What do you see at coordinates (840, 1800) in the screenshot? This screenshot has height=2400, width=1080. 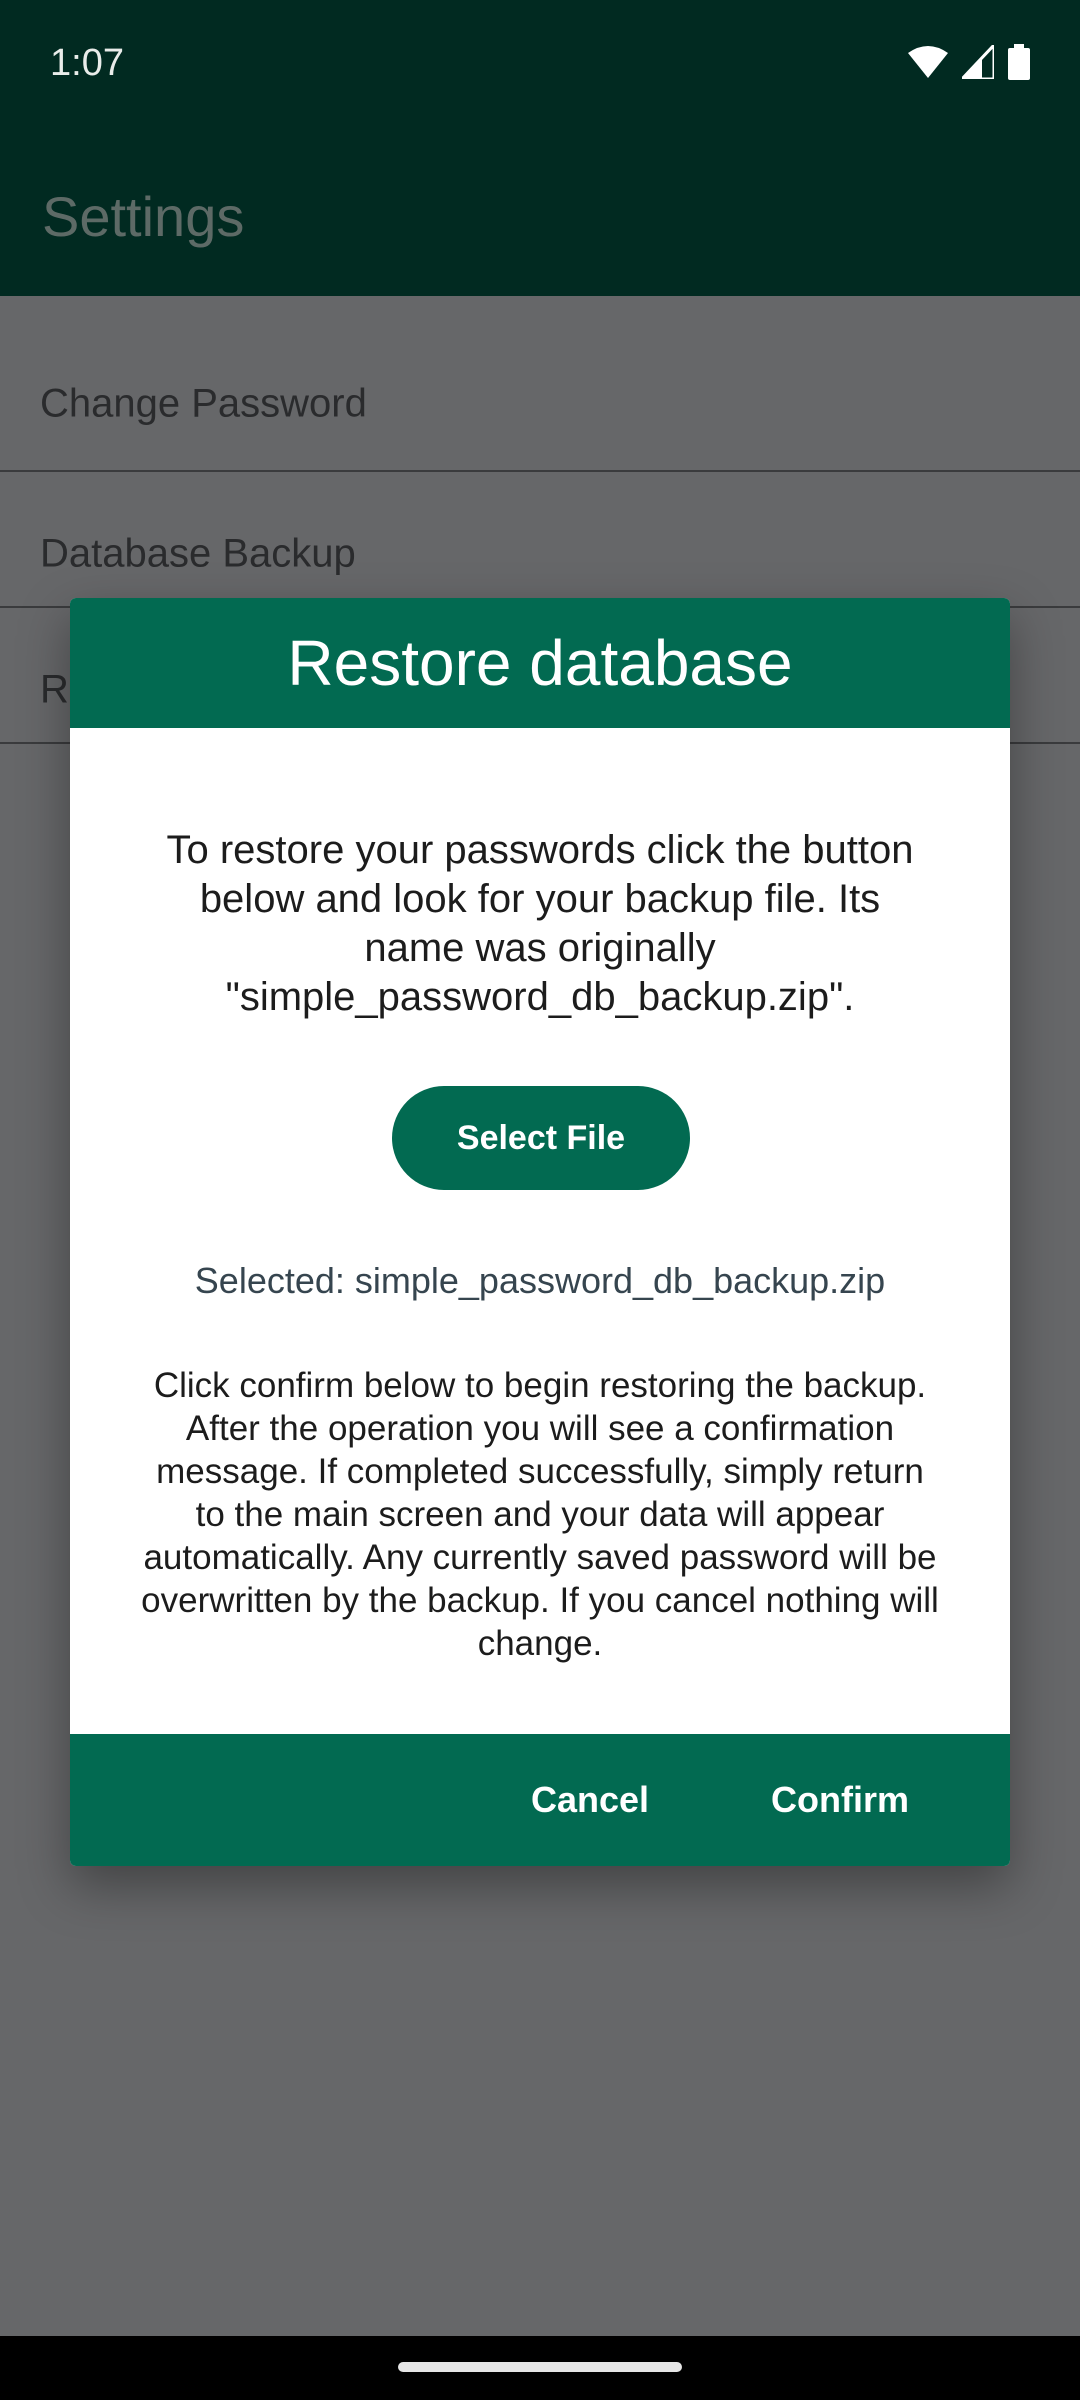 I see `confirm-button: Confirm` at bounding box center [840, 1800].